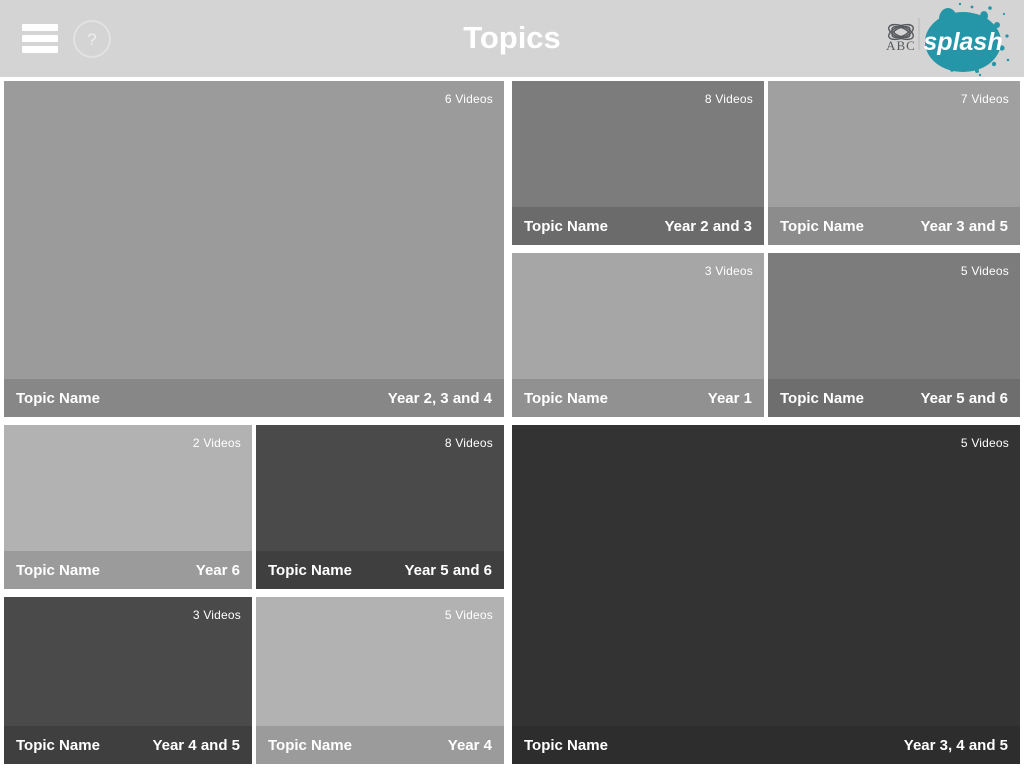 This screenshot has width=1024, height=768. I want to click on topic-tile: 8 Videos Topic Name Year 2 and 3, so click(638, 163).